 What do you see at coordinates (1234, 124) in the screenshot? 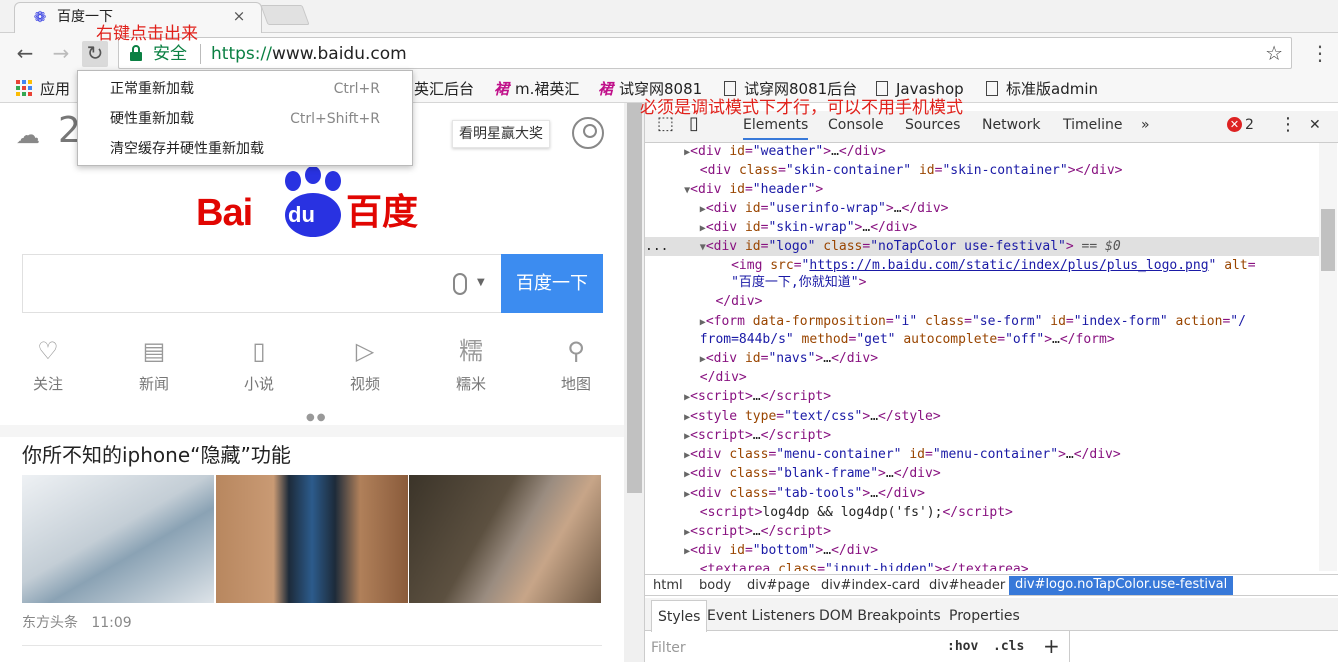
I see `error-icon: ✕` at bounding box center [1234, 124].